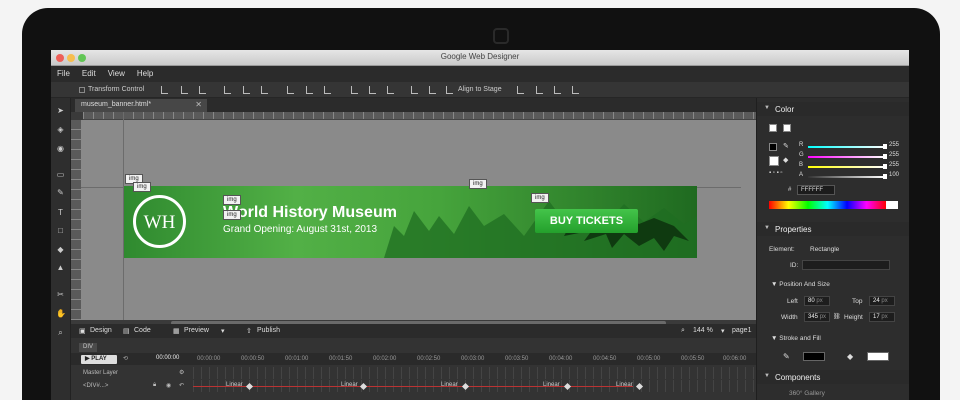  Describe the element at coordinates (264, 90) in the screenshot. I see `align-bottom-icon` at that location.